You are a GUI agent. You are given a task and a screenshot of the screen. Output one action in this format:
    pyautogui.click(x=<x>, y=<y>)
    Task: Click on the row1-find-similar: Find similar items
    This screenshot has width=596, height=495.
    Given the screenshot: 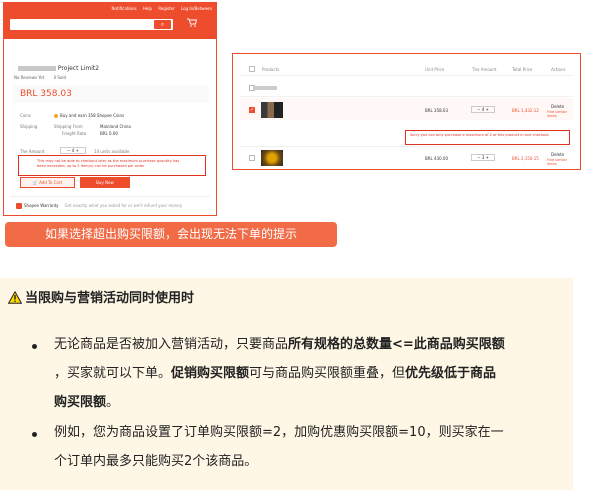 What is the action you would take?
    pyautogui.click(x=559, y=114)
    